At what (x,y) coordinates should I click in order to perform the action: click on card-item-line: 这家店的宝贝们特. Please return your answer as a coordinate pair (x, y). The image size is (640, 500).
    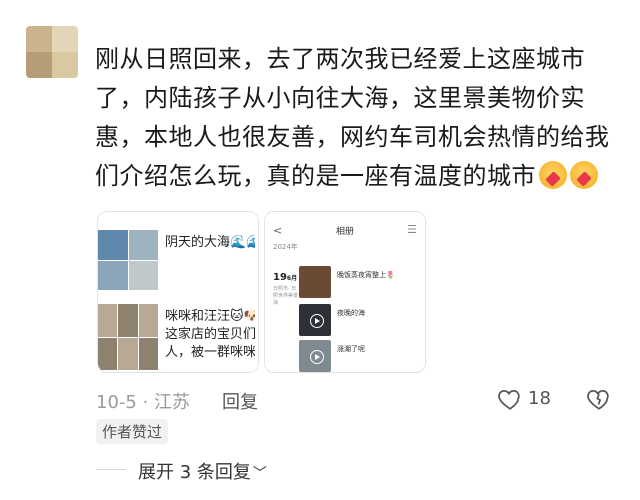
    Looking at the image, I should click on (210, 334).